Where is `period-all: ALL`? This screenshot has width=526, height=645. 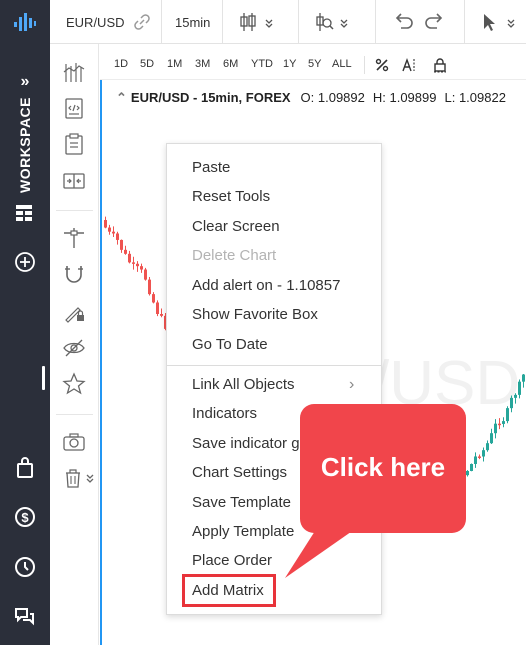 period-all: ALL is located at coordinates (342, 64).